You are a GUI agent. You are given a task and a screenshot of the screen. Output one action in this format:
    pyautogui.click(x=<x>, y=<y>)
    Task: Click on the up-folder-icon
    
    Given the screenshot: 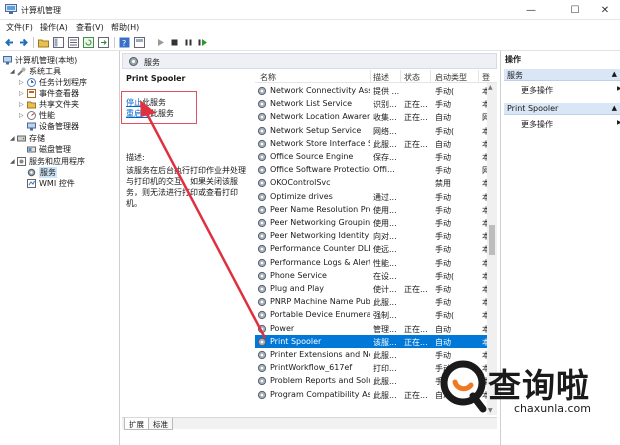 What is the action you would take?
    pyautogui.click(x=43, y=42)
    